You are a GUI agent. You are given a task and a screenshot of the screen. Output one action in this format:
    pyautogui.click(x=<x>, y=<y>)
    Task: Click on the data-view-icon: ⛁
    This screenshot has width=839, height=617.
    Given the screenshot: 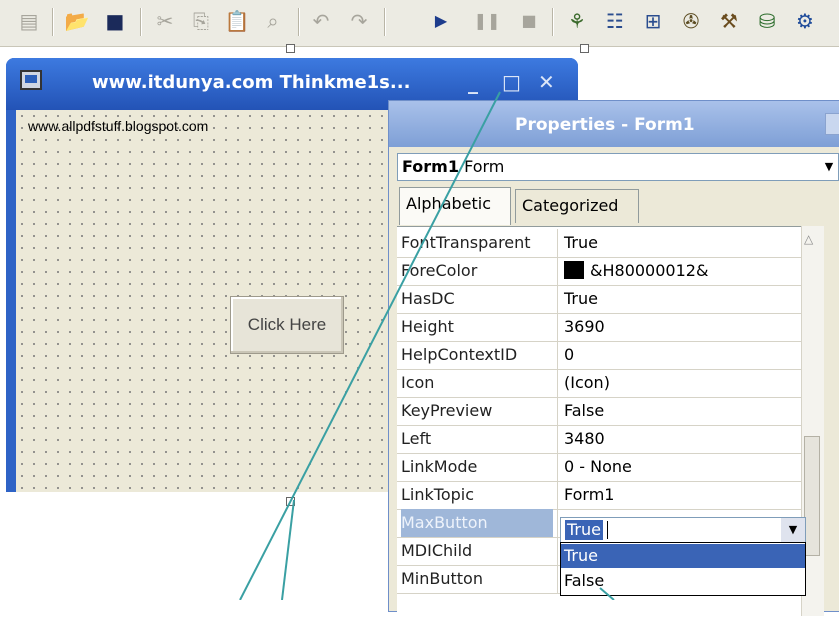 What is the action you would take?
    pyautogui.click(x=767, y=21)
    